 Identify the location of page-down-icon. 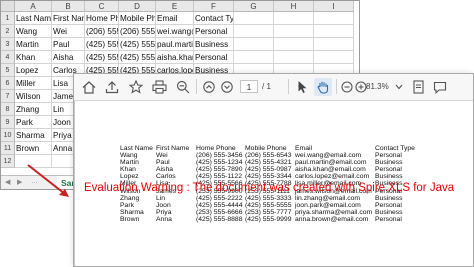
(227, 87).